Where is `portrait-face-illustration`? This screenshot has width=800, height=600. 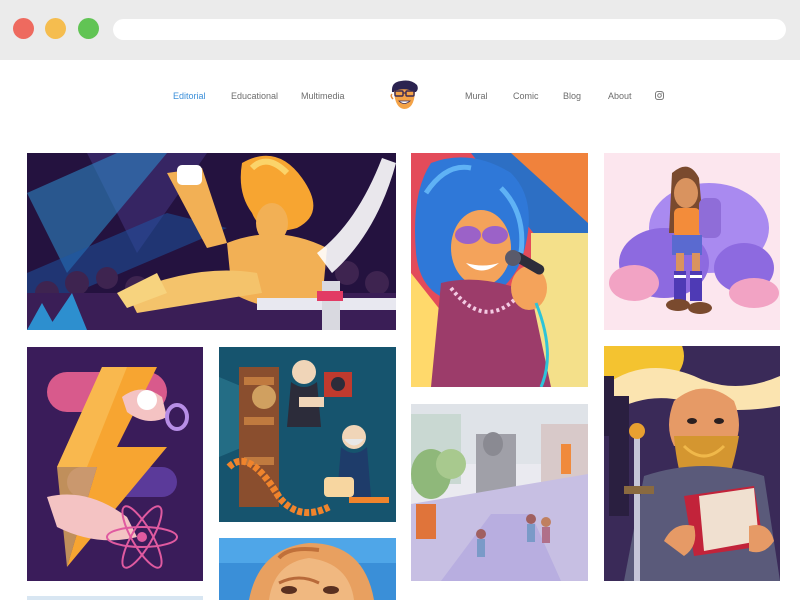 portrait-face-illustration is located at coordinates (307, 569).